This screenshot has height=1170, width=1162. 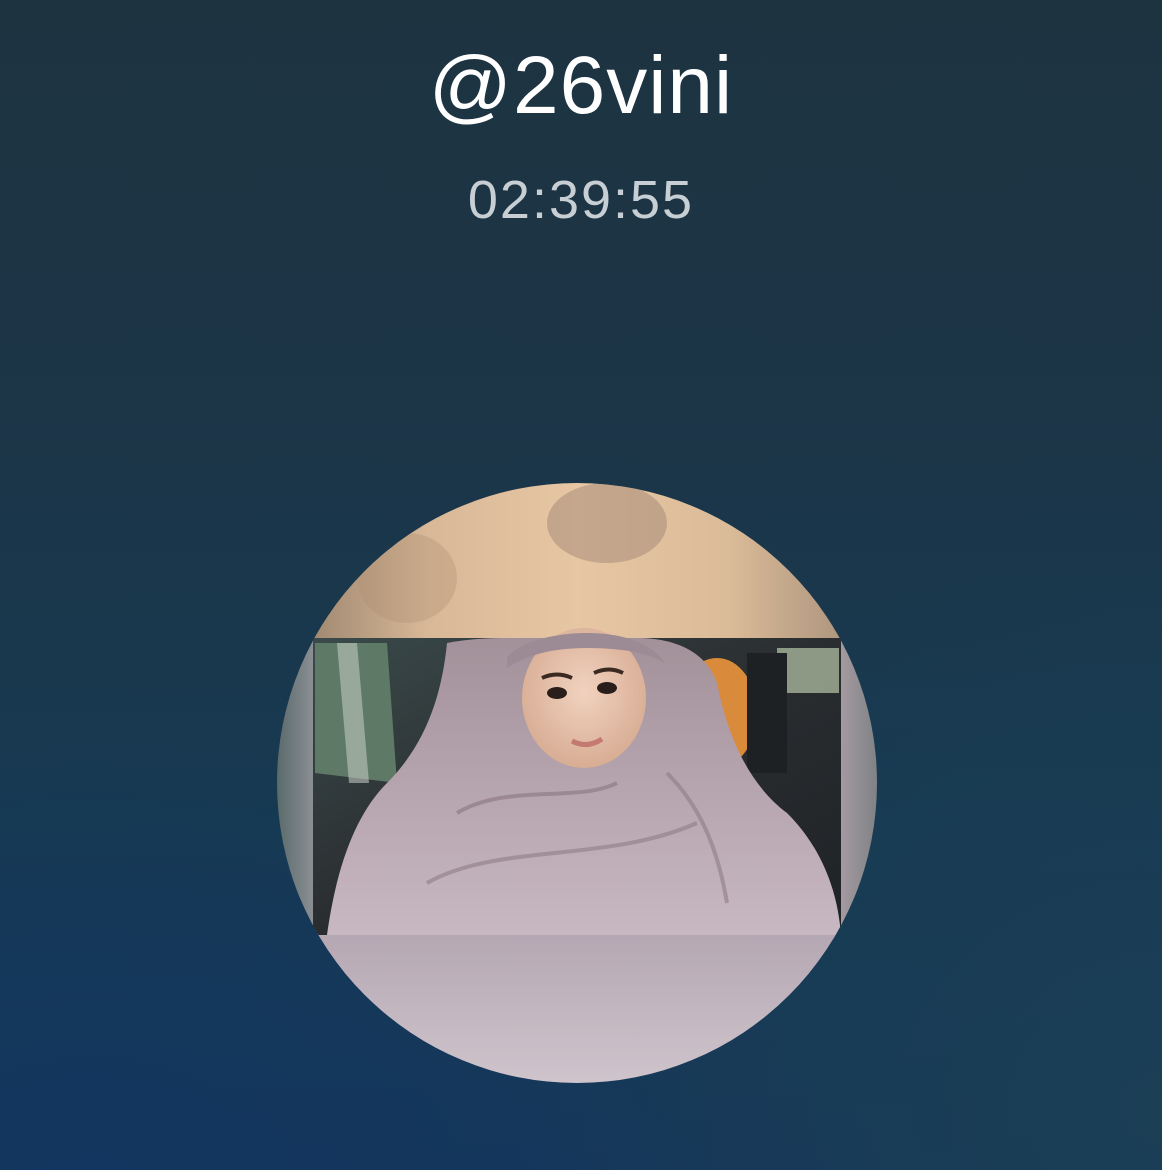 I want to click on photo-frame, so click(x=577, y=781).